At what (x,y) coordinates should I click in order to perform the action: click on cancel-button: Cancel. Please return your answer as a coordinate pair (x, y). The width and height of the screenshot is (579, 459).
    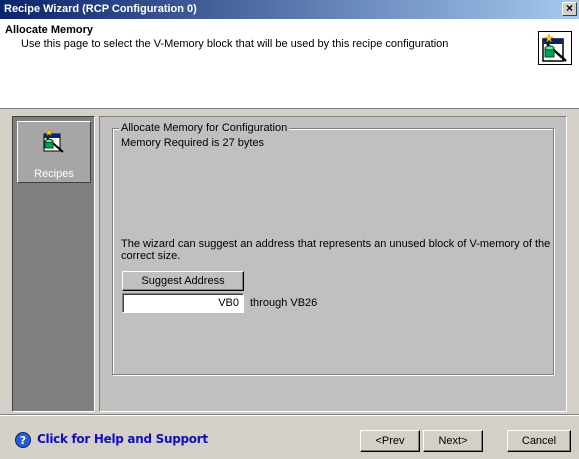
    Looking at the image, I should click on (539, 441).